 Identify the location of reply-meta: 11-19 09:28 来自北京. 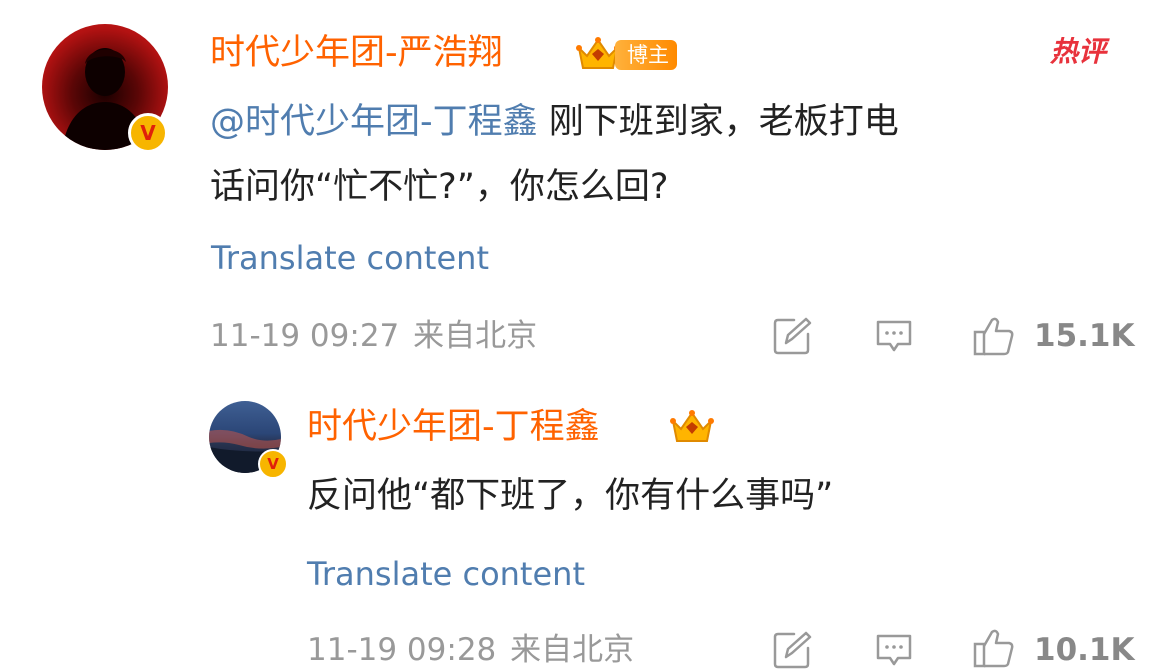
(470, 650).